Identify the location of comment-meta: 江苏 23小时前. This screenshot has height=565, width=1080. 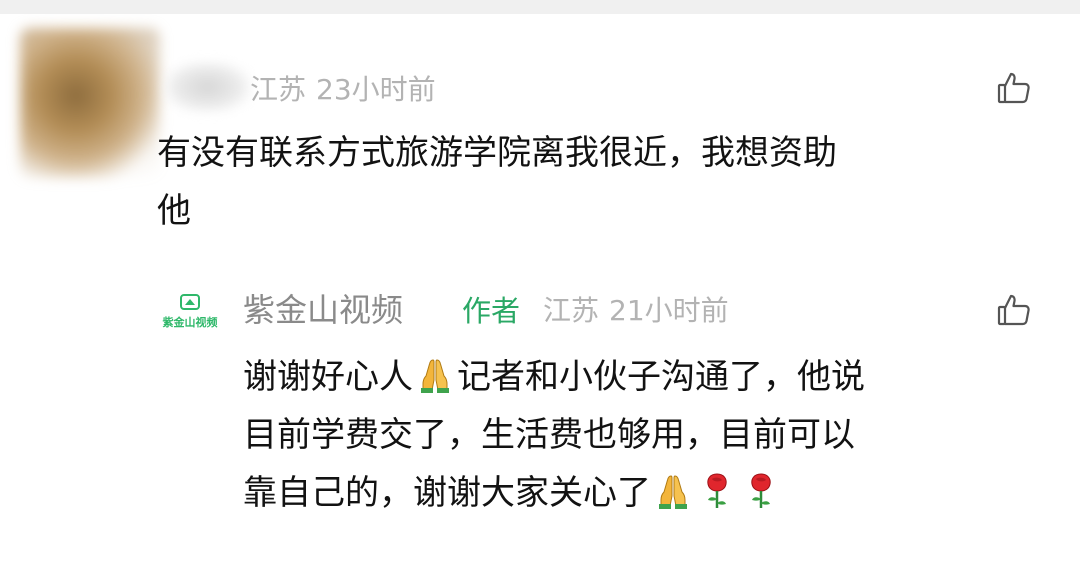
(348, 90).